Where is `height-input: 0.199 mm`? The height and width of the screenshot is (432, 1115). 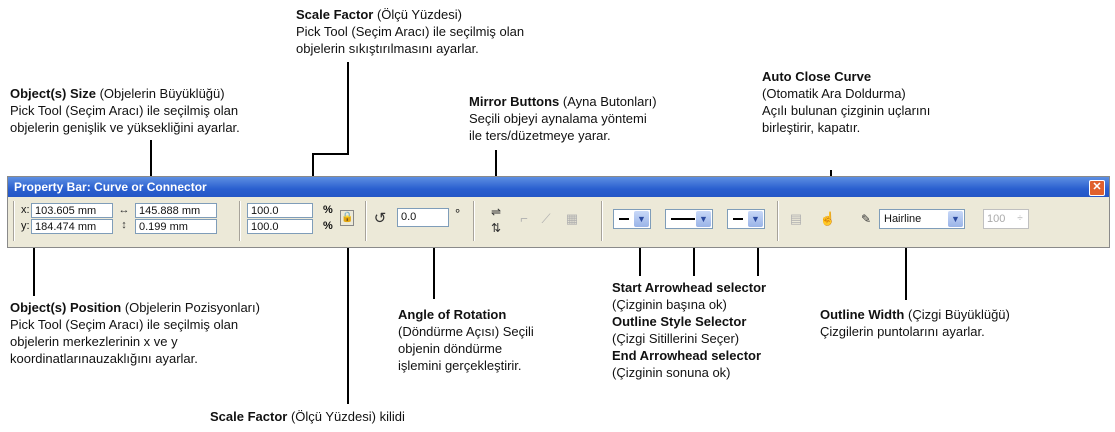 height-input: 0.199 mm is located at coordinates (176, 226).